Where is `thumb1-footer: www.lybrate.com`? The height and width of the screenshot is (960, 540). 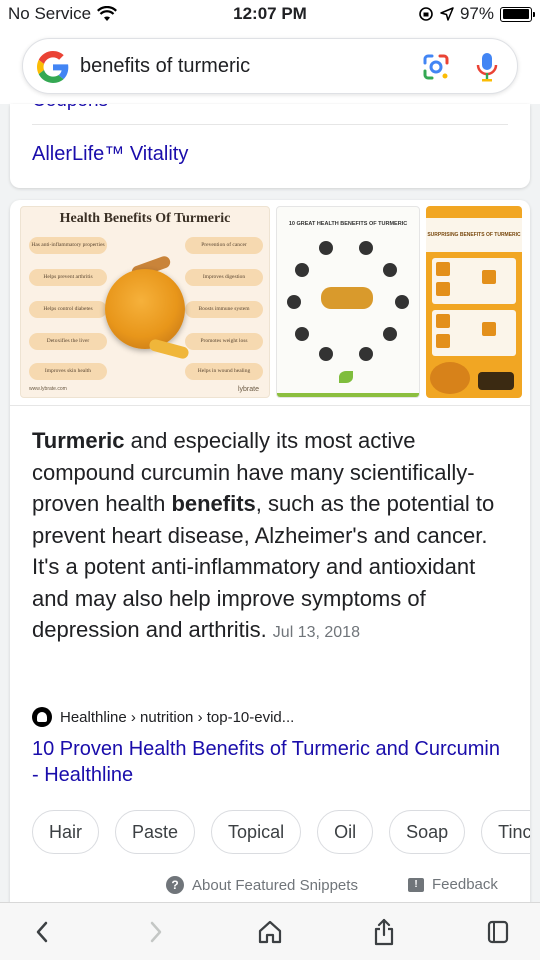 thumb1-footer: www.lybrate.com is located at coordinates (48, 389).